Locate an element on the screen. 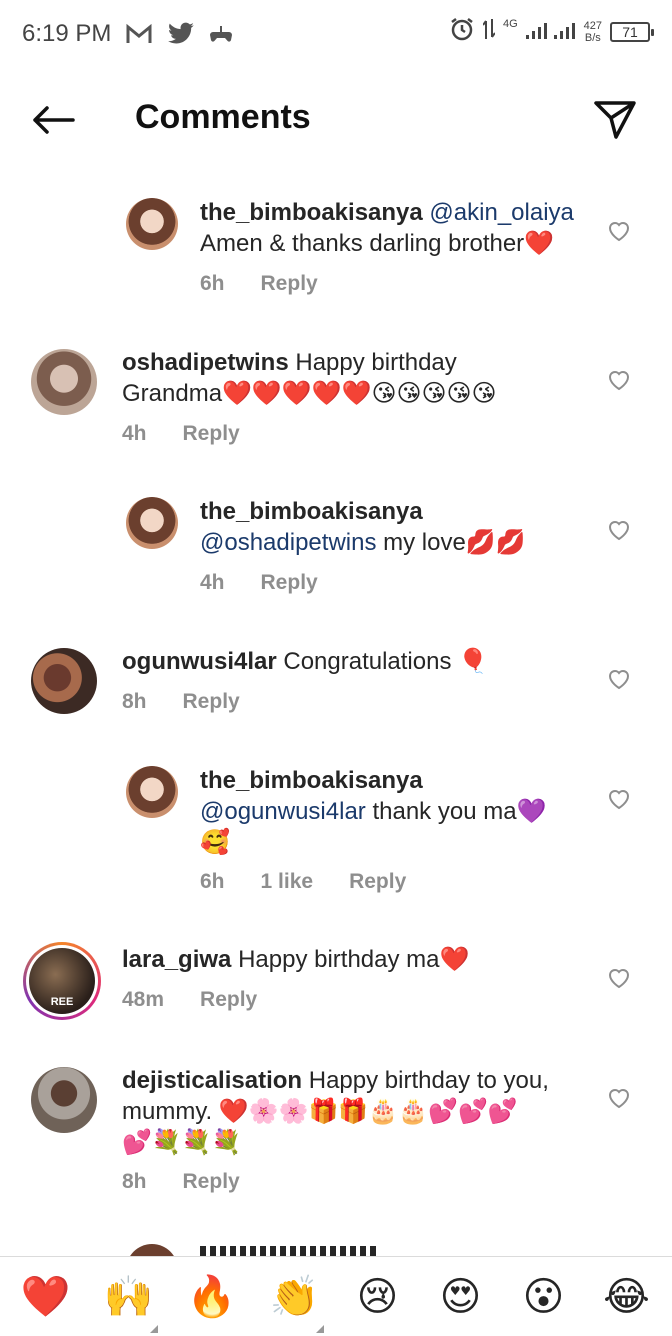  send-icon is located at coordinates (615, 120).